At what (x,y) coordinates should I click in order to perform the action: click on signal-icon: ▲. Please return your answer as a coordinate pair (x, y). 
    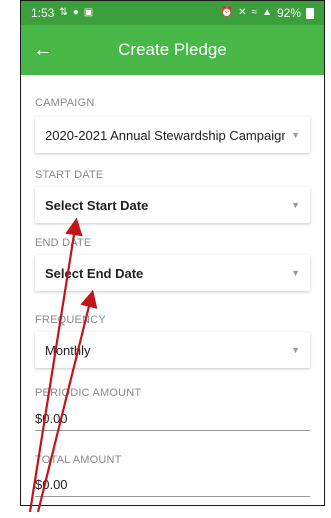
    Looking at the image, I should click on (267, 12).